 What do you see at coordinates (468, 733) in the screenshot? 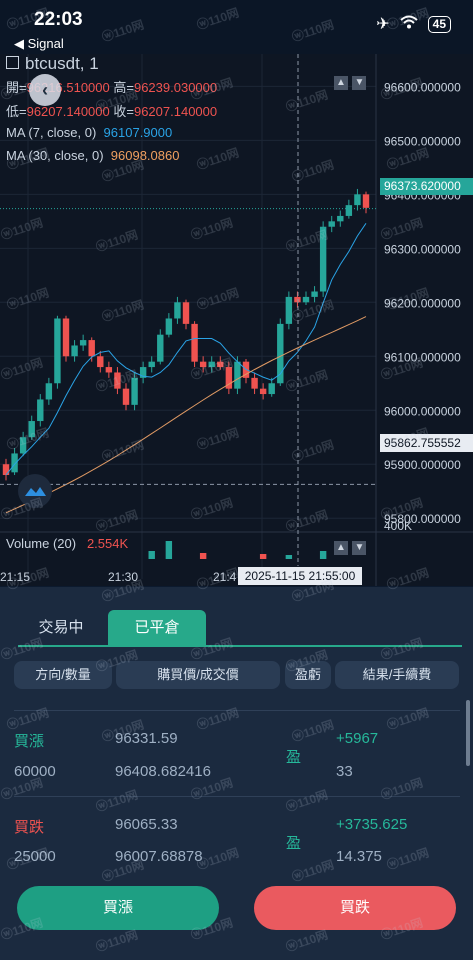
I see `scrollbar` at bounding box center [468, 733].